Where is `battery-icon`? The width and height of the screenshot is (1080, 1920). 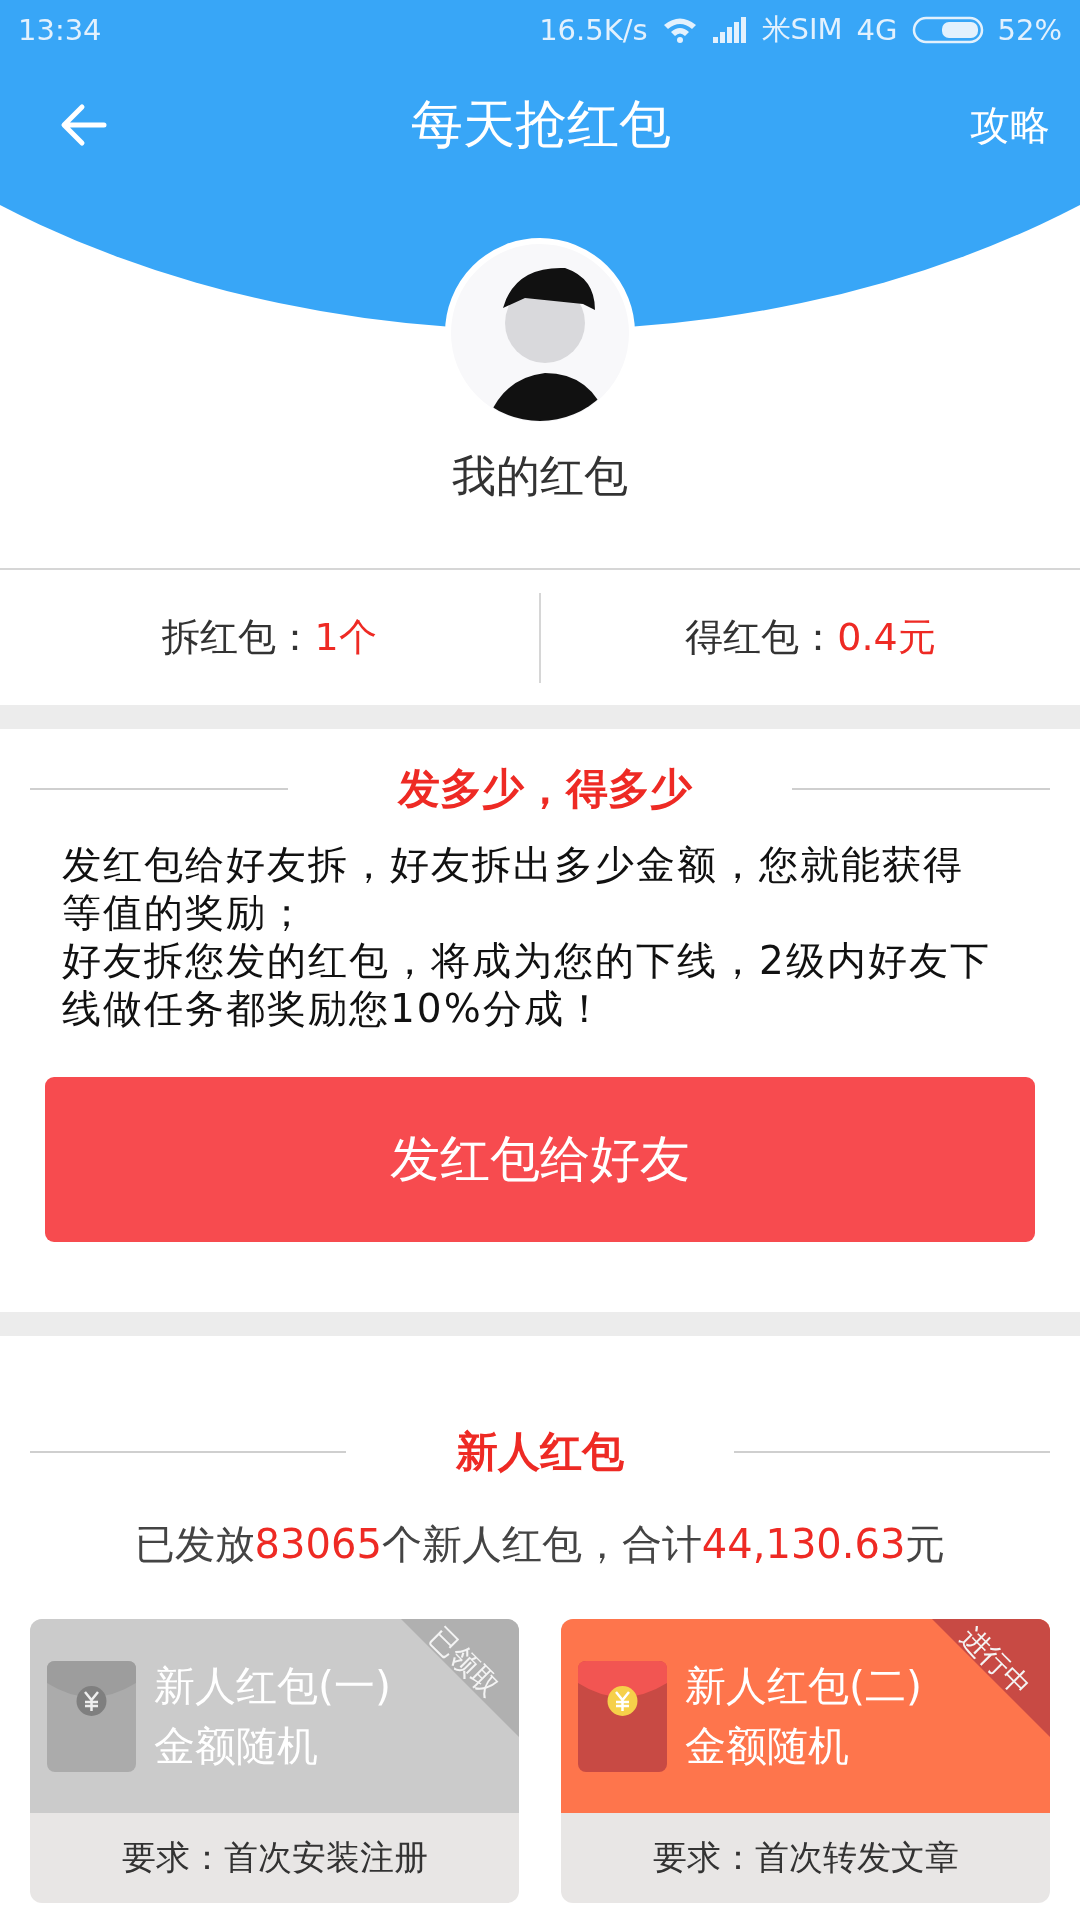 battery-icon is located at coordinates (947, 30).